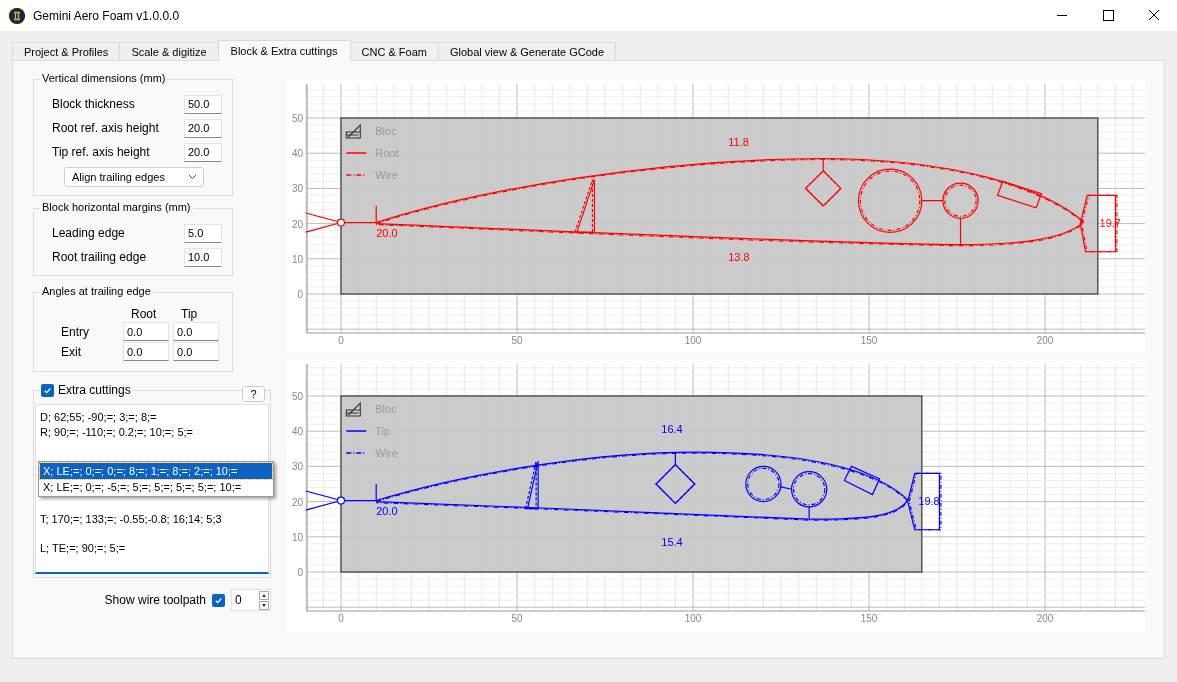 This screenshot has height=682, width=1177. I want to click on field-label: Leading edge, so click(88, 233).